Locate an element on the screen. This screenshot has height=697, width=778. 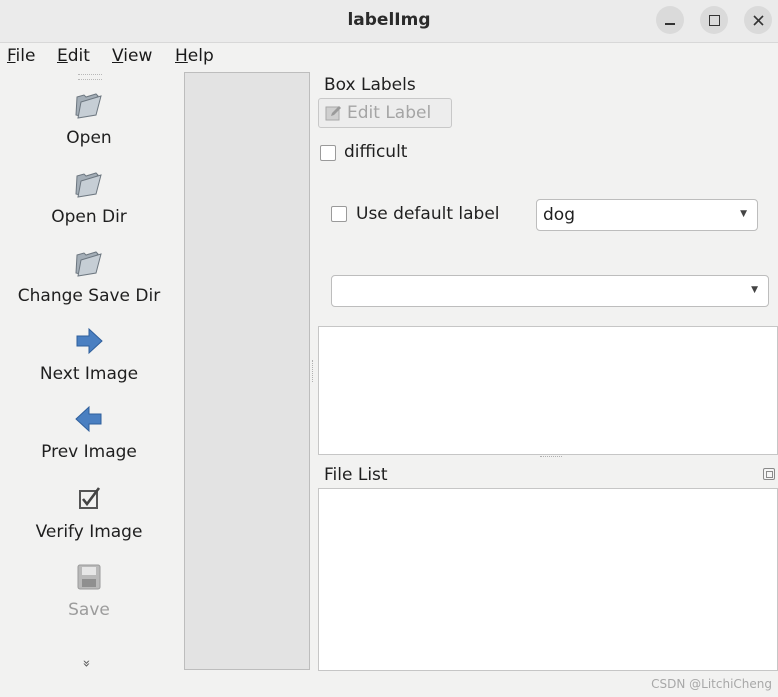
verify-image-button: Verify Image is located at coordinates (89, 512).